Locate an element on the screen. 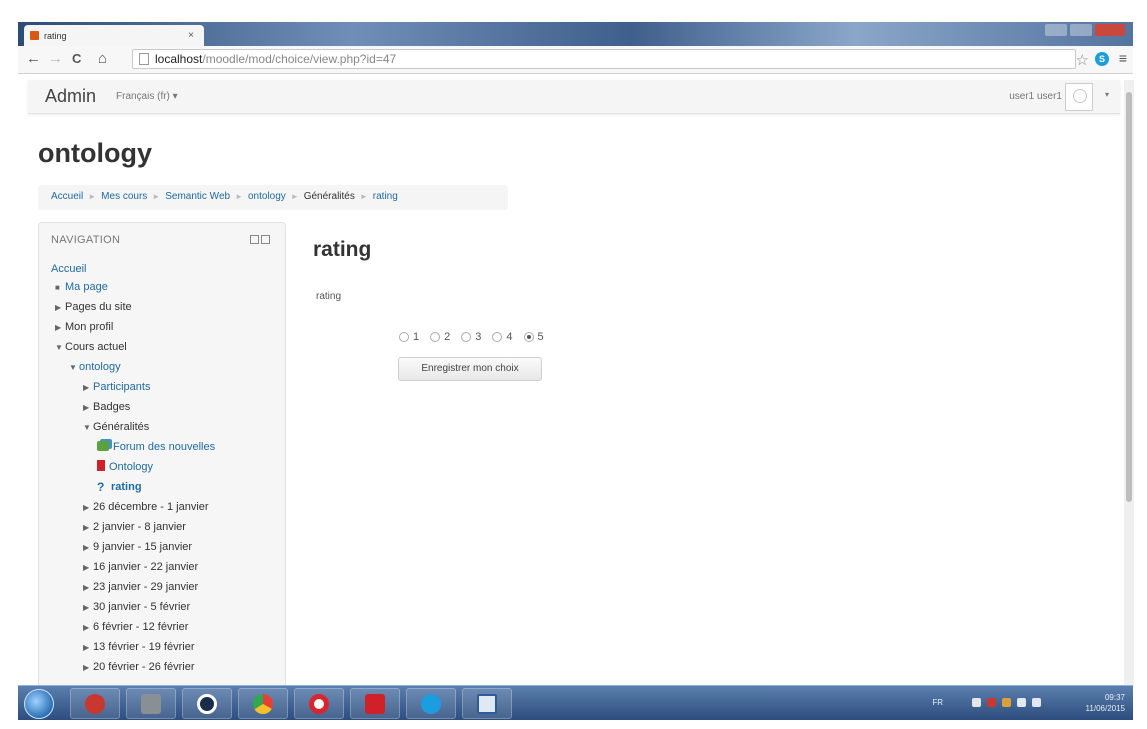 The height and width of the screenshot is (729, 1147). choice-option-label: 1 is located at coordinates (416, 337).